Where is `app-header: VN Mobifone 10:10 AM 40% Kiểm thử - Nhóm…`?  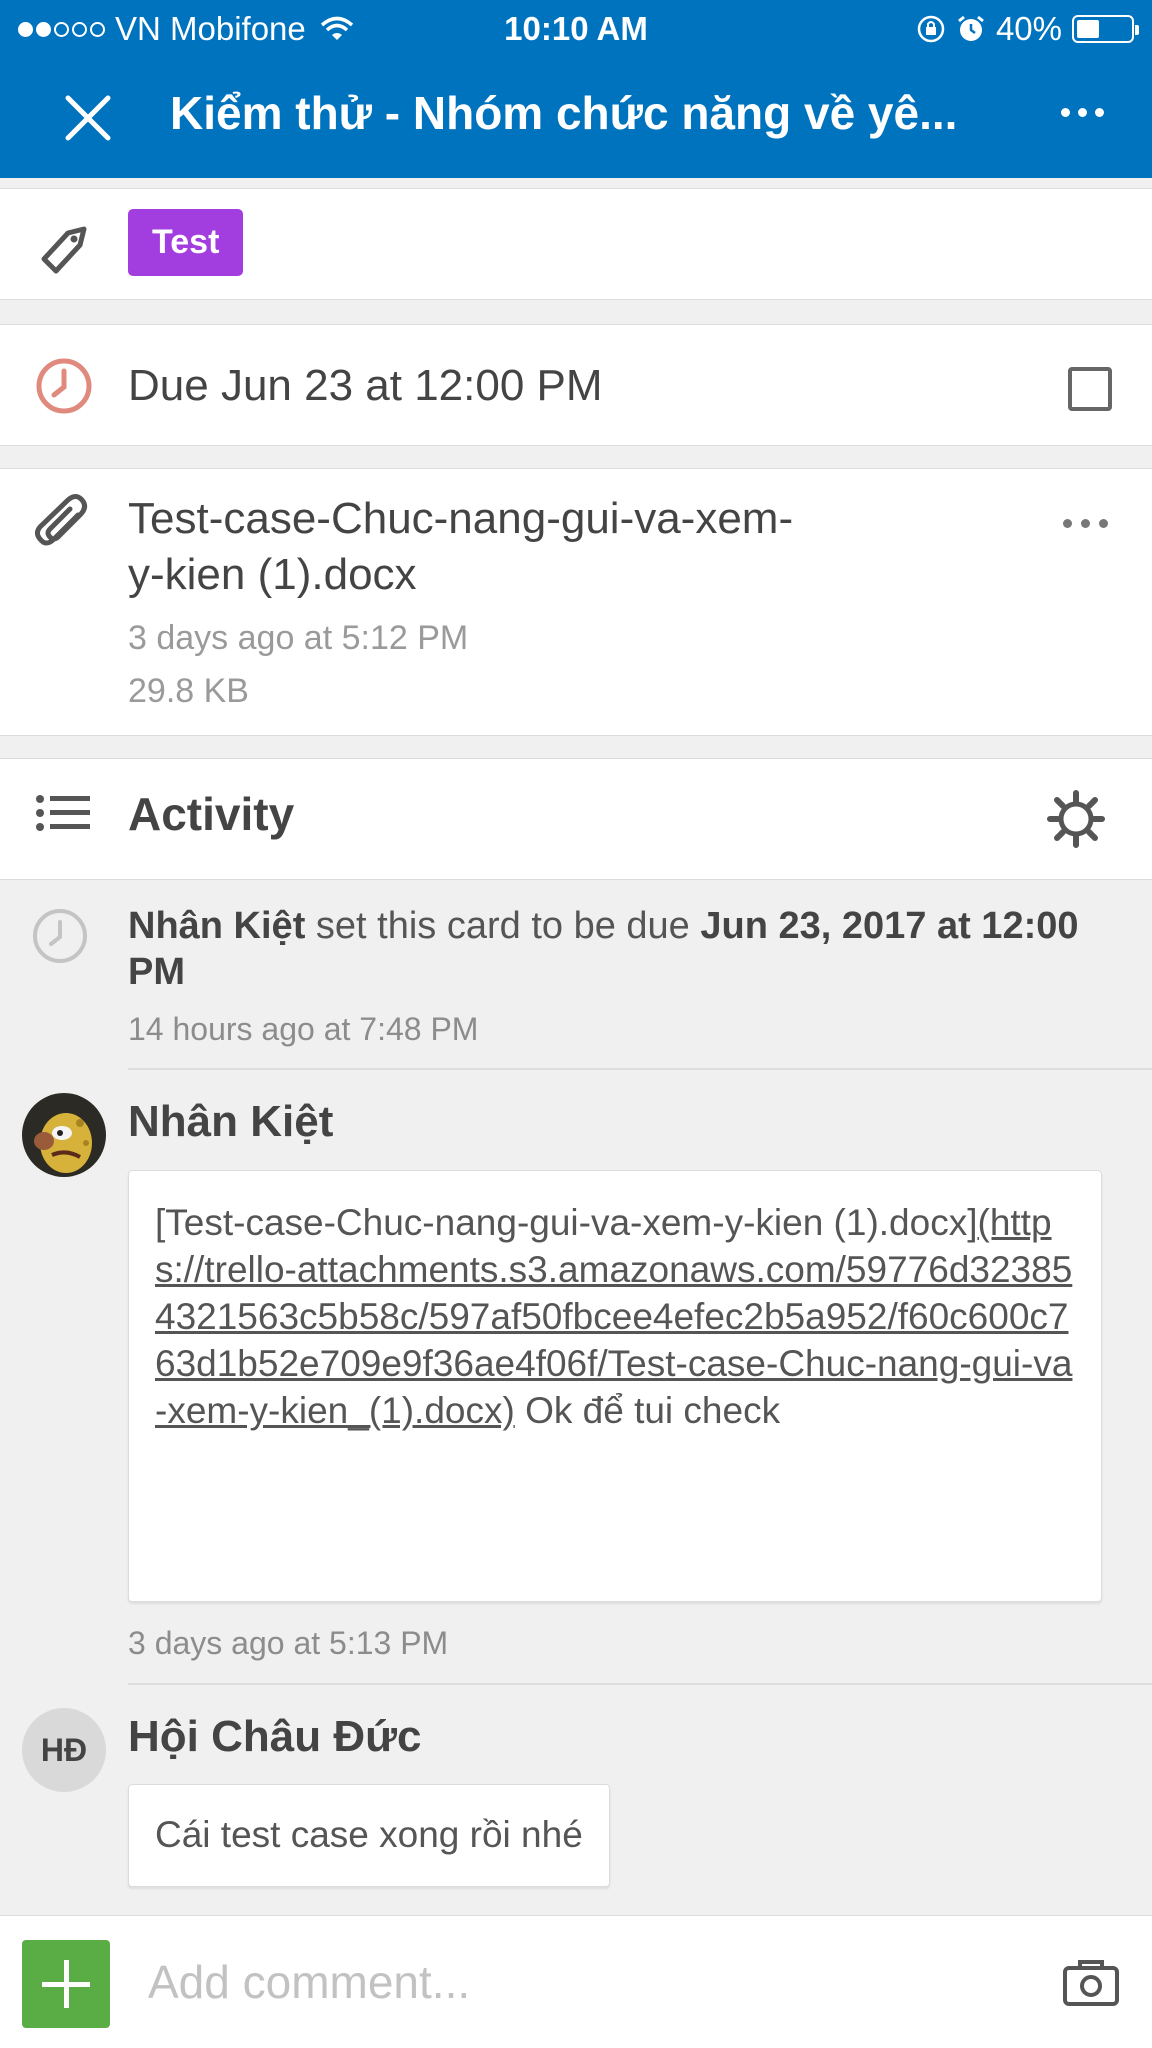 app-header: VN Mobifone 10:10 AM 40% Kiểm thử - Nhóm… is located at coordinates (576, 89).